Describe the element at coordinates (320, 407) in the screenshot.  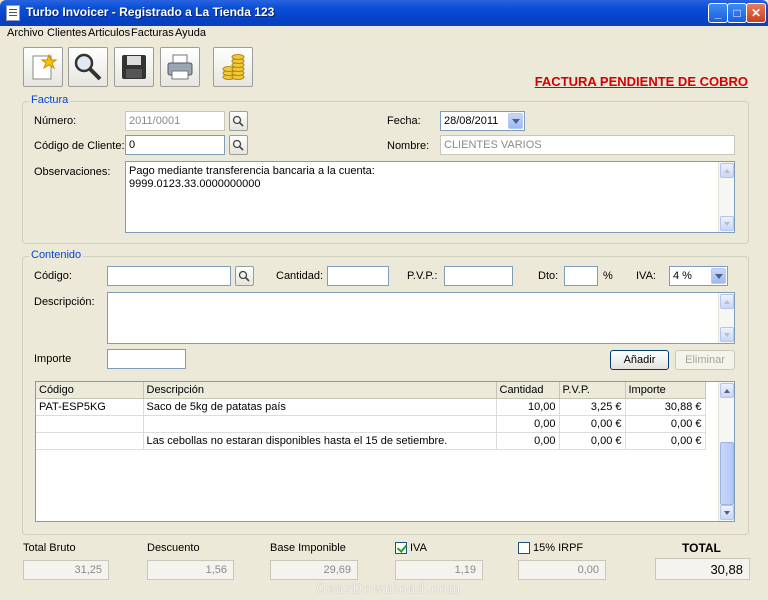
I see `table-cell: Saco de 5kg de patatas país` at that location.